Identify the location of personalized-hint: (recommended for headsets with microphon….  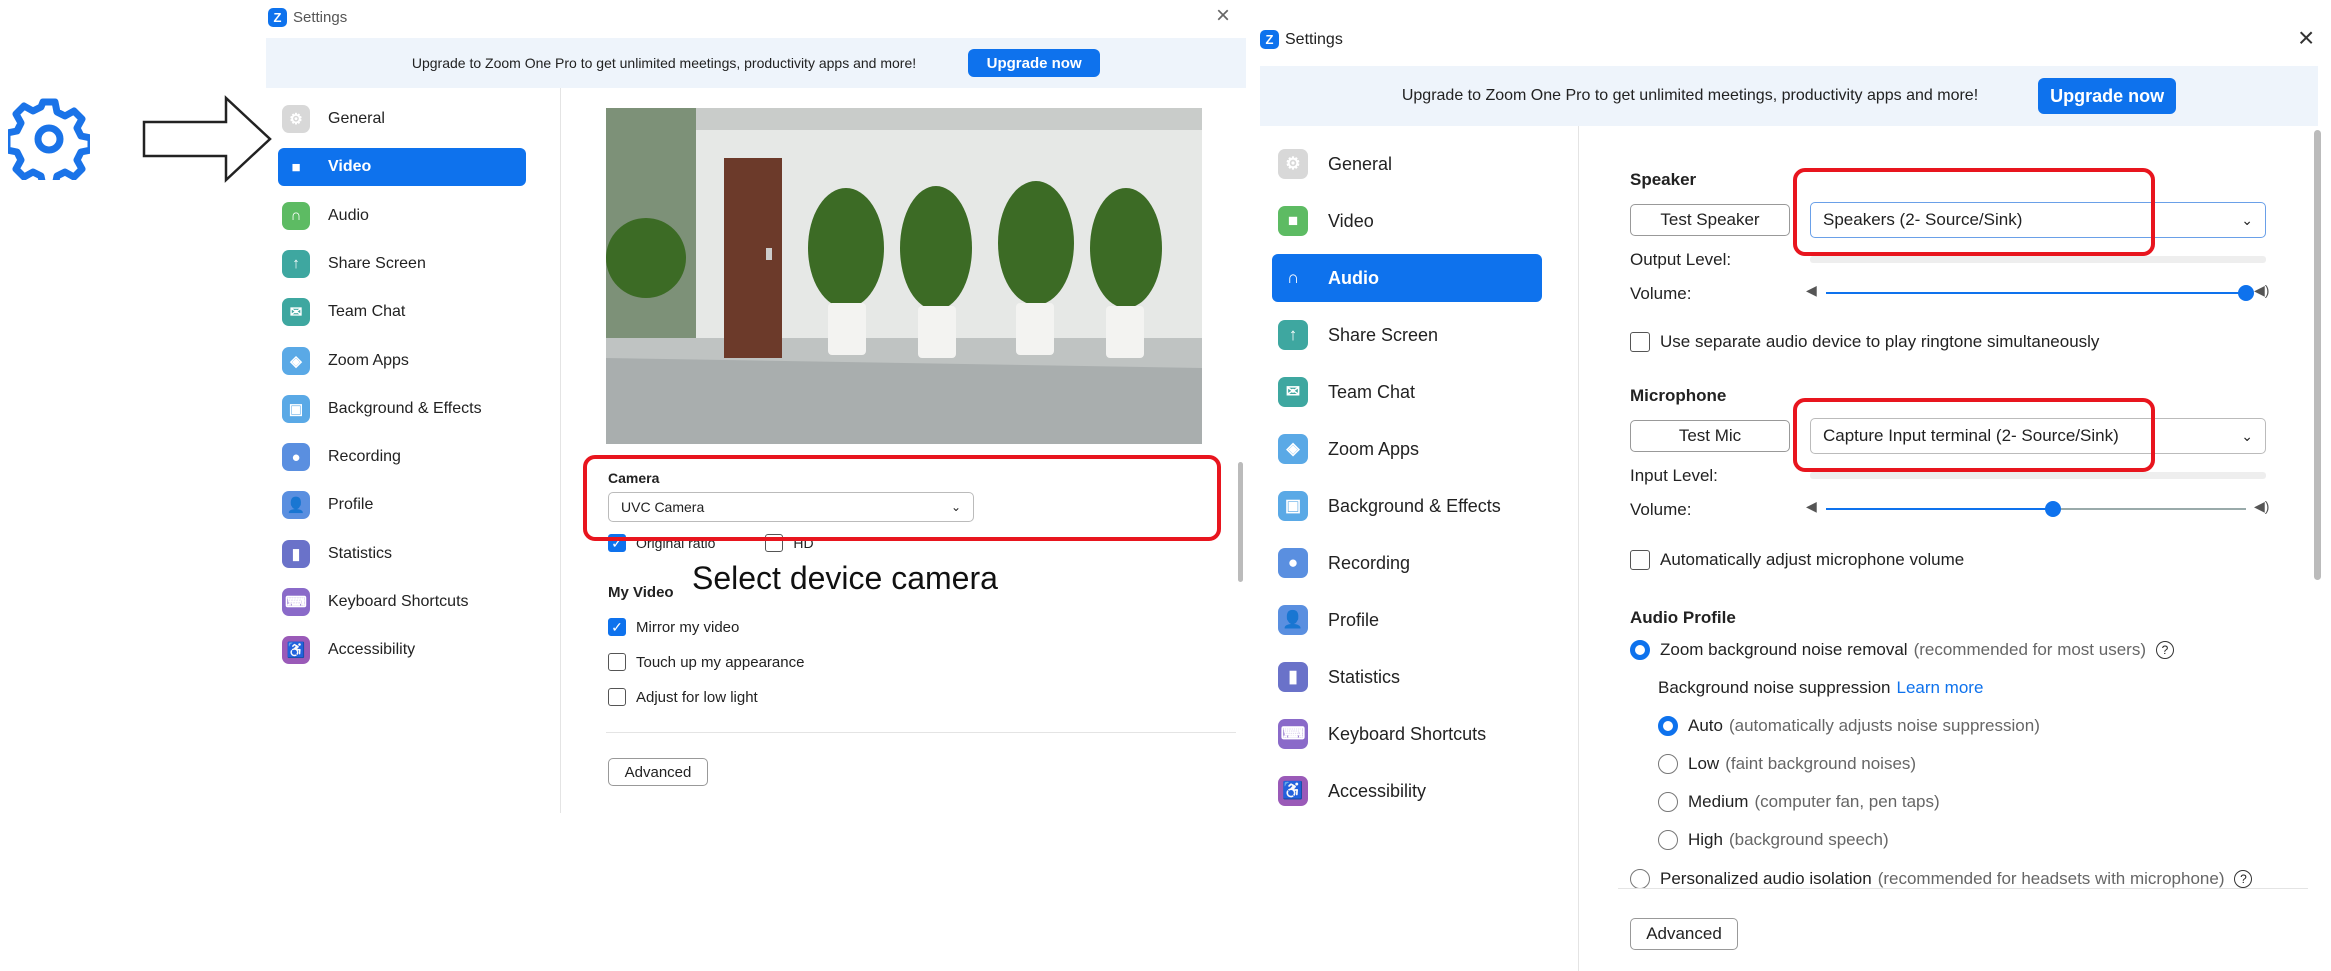
(2051, 878).